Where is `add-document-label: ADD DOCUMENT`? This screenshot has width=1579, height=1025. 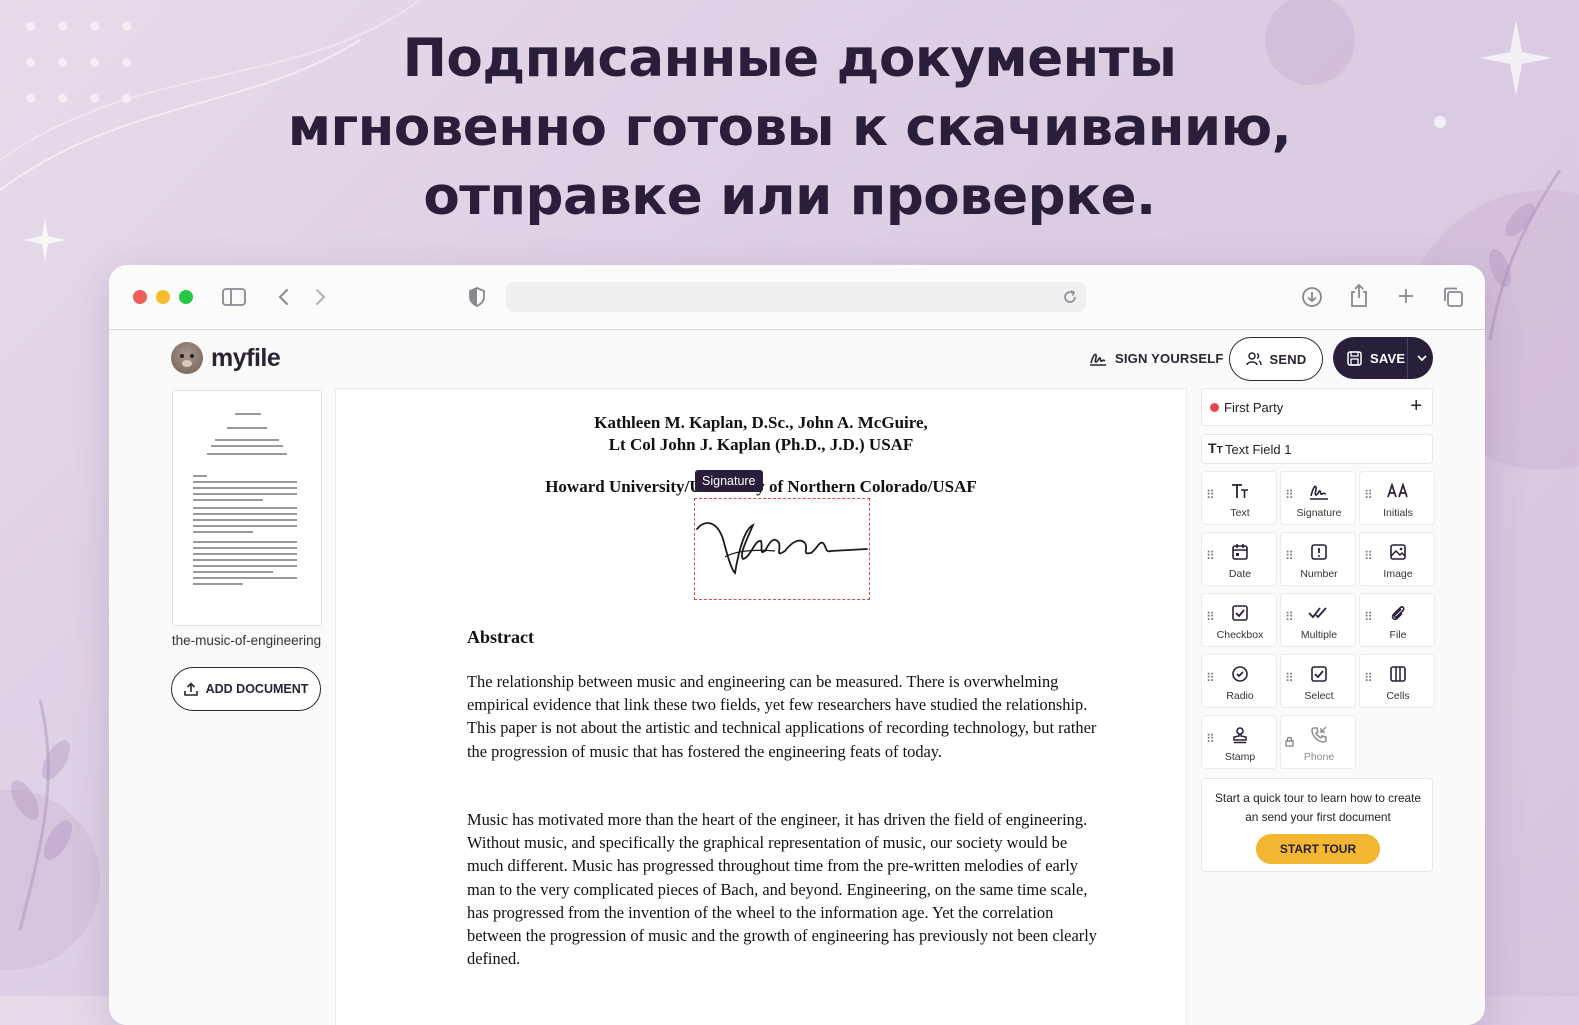
add-document-label: ADD DOCUMENT is located at coordinates (257, 689).